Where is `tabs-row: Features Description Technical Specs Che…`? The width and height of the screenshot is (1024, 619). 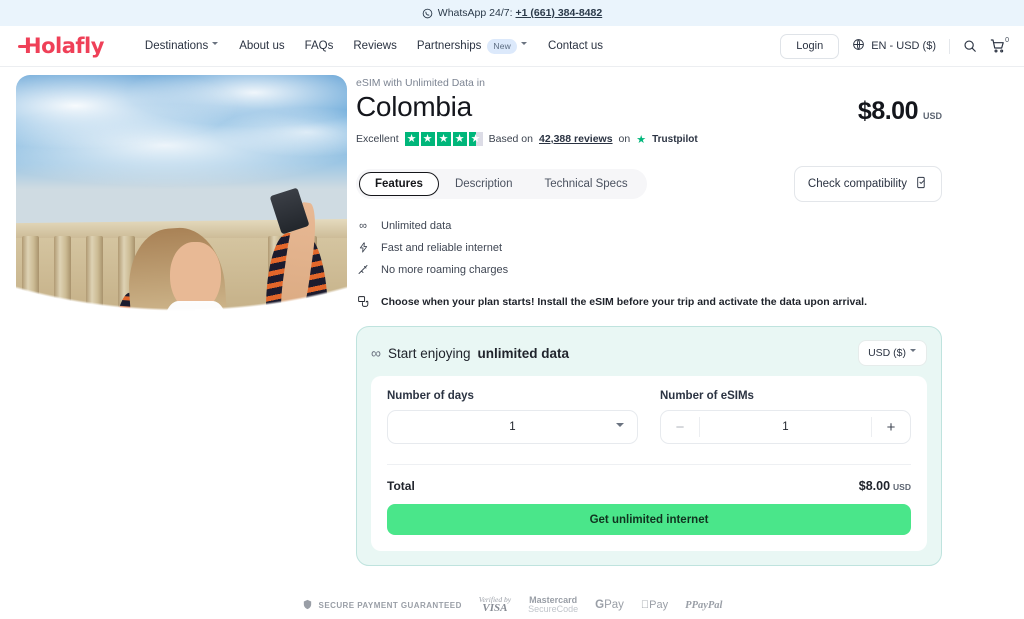
tabs-row: Features Description Technical Specs Che… is located at coordinates (649, 184).